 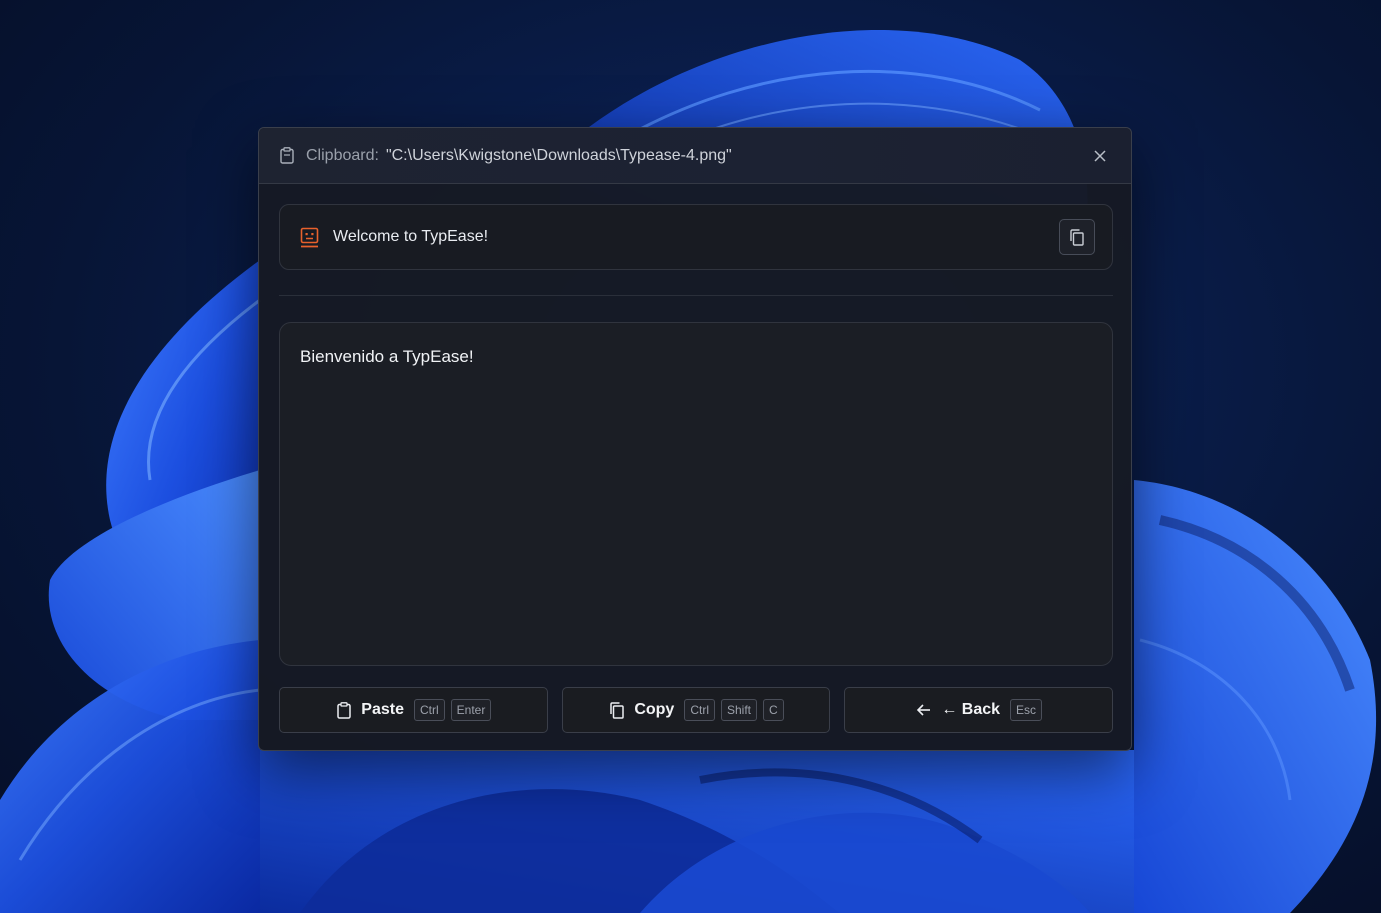 What do you see at coordinates (773, 710) in the screenshot?
I see `shortcut-key-c: C` at bounding box center [773, 710].